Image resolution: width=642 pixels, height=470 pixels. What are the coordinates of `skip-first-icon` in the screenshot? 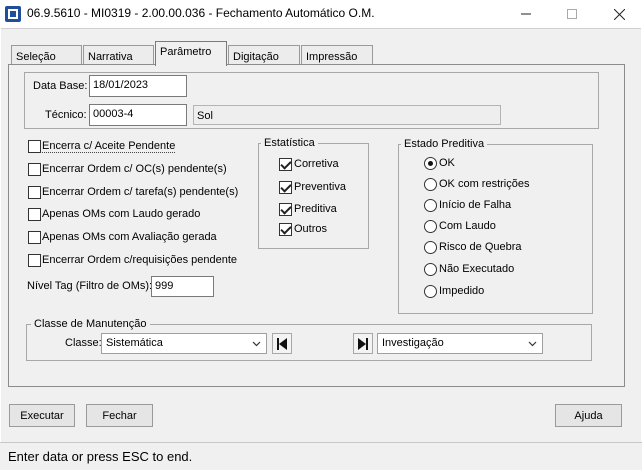 It's located at (282, 343).